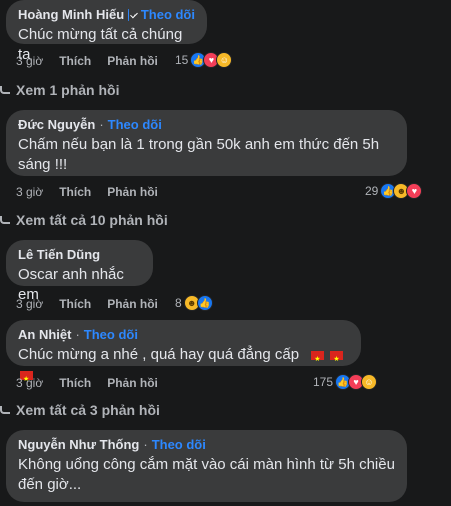 This screenshot has width=451, height=506. Describe the element at coordinates (206, 125) in the screenshot. I see `comment-author-row: Đức Nguyễn · Theo dõi` at that location.